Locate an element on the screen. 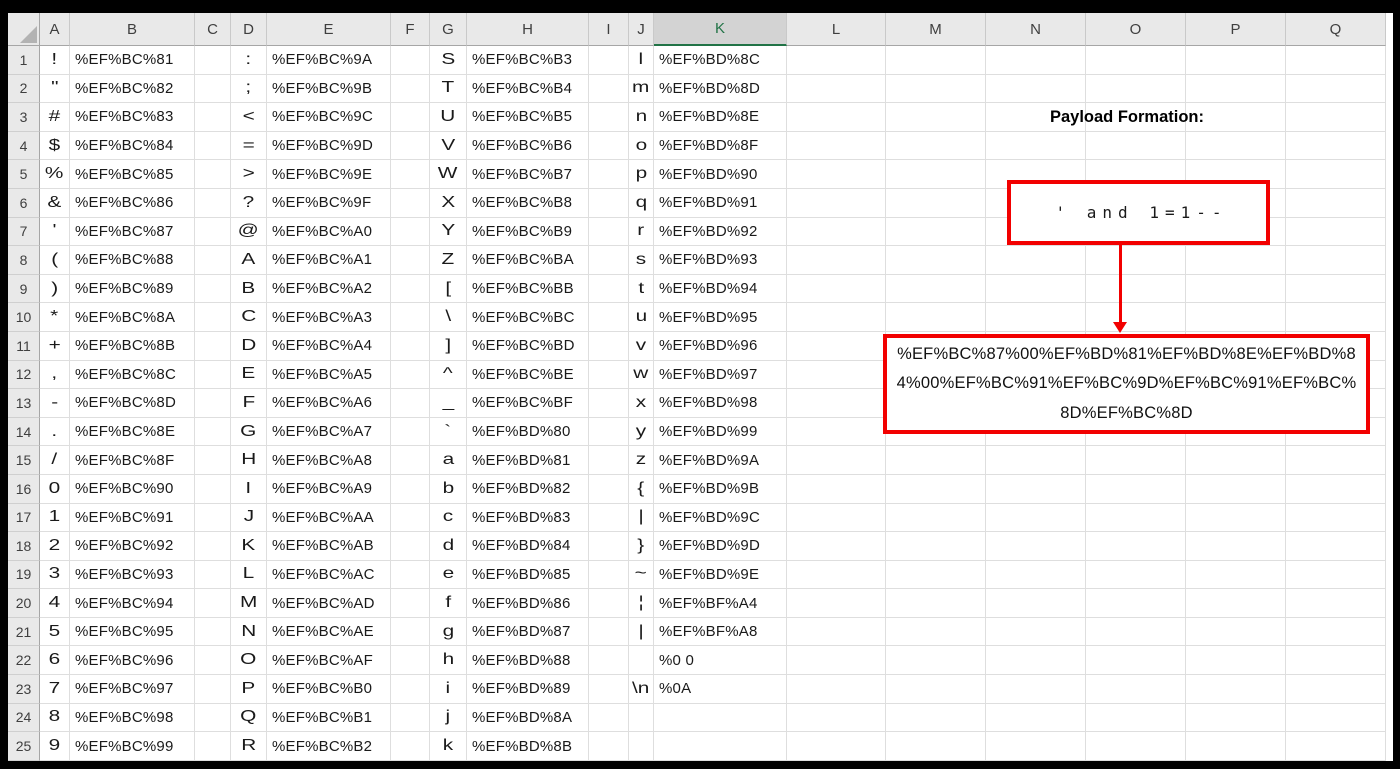 This screenshot has width=1400, height=769. cell-P10 is located at coordinates (1236, 317).